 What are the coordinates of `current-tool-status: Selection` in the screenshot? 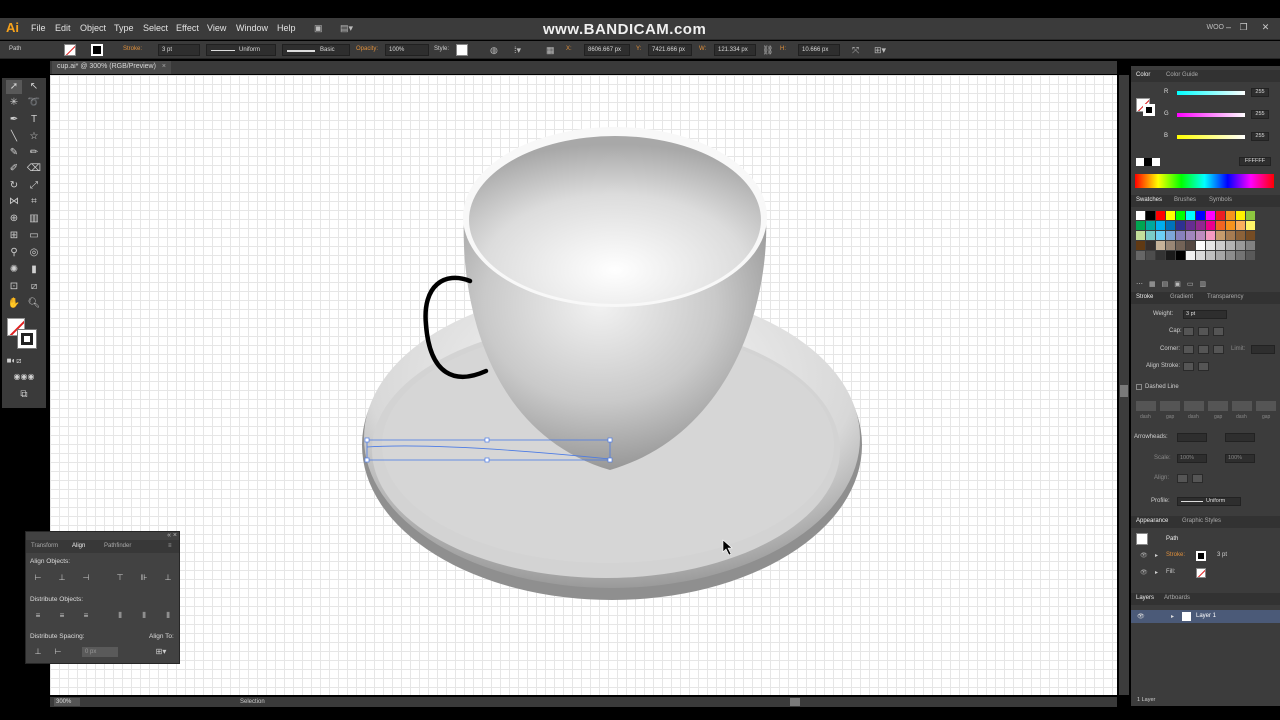 It's located at (252, 702).